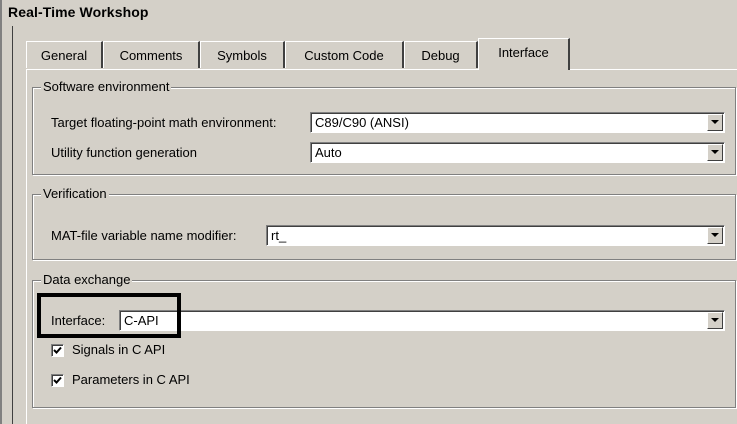 The width and height of the screenshot is (737, 424). I want to click on tab-comments: Comments, so click(151, 54).